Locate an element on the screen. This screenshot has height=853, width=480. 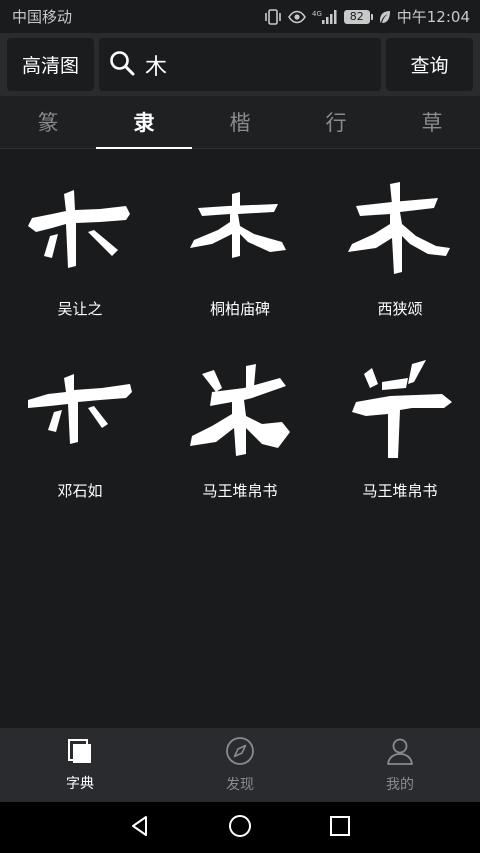
nav-discover: 发现 is located at coordinates (240, 765).